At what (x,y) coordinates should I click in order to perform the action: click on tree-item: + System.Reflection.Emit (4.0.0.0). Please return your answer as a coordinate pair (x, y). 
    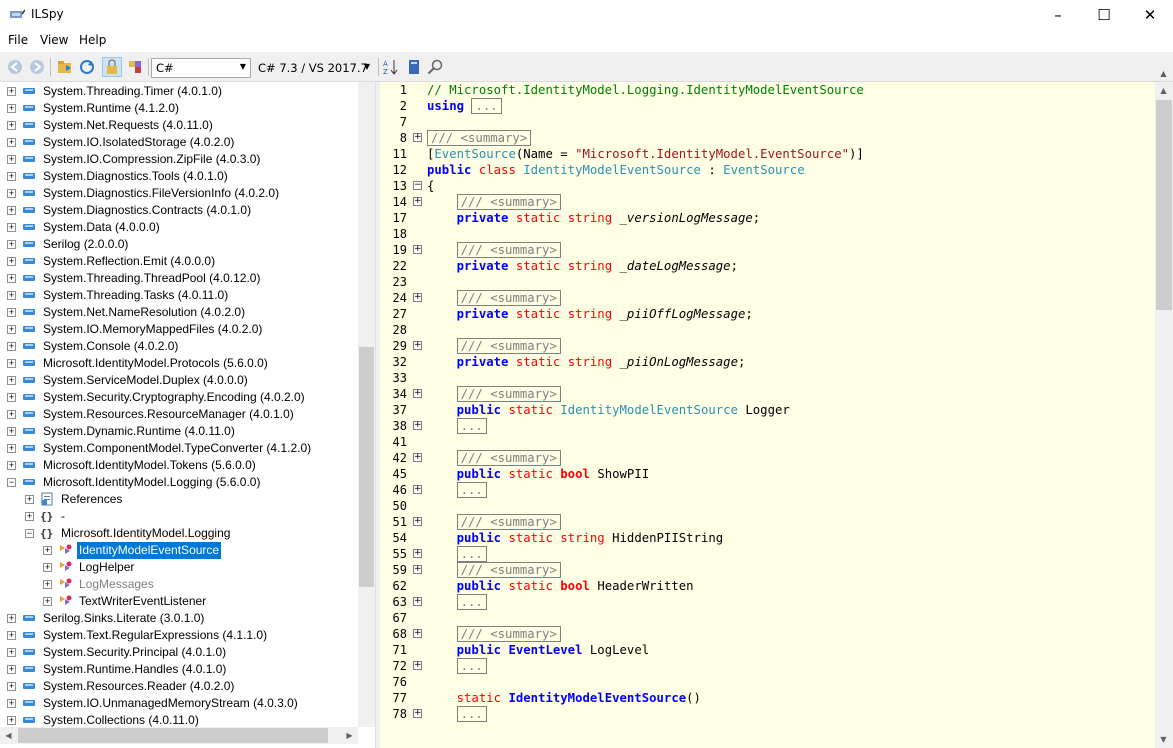
    Looking at the image, I should click on (179, 261).